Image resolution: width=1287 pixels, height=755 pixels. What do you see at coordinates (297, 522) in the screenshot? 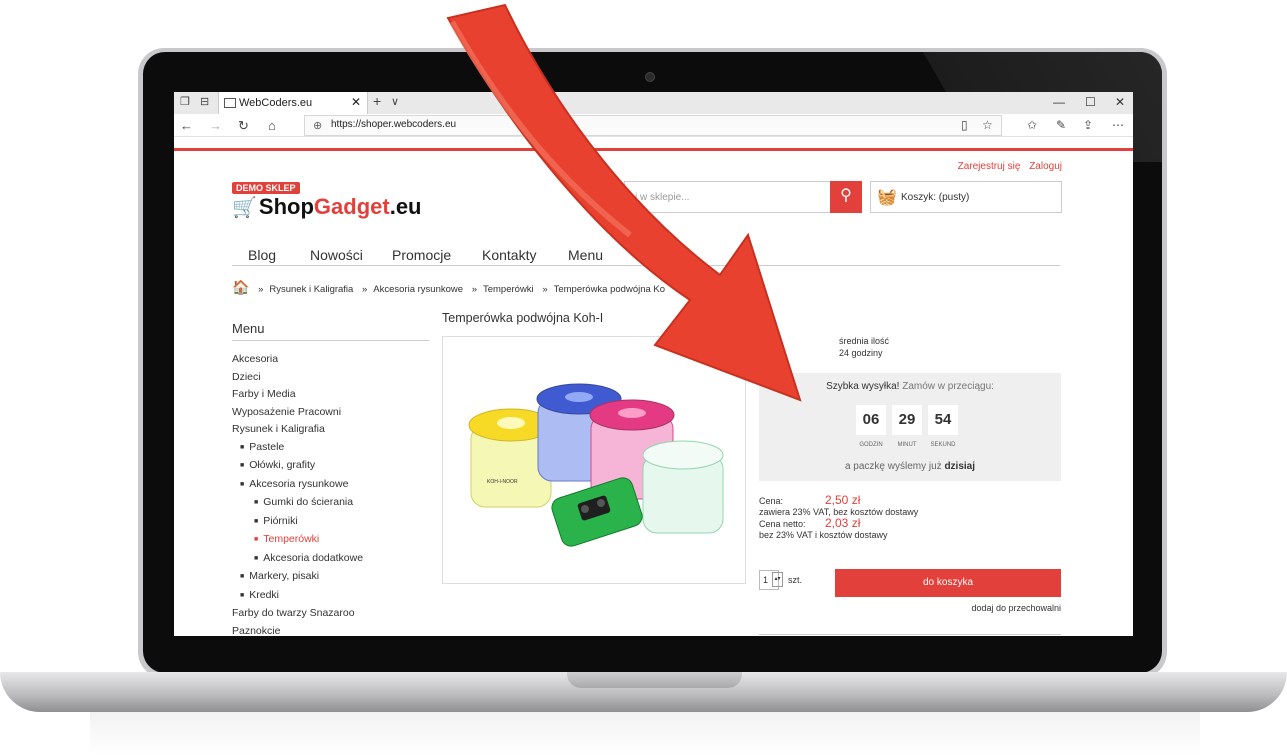
I see `sidebar-item: ■ Piórniki` at bounding box center [297, 522].